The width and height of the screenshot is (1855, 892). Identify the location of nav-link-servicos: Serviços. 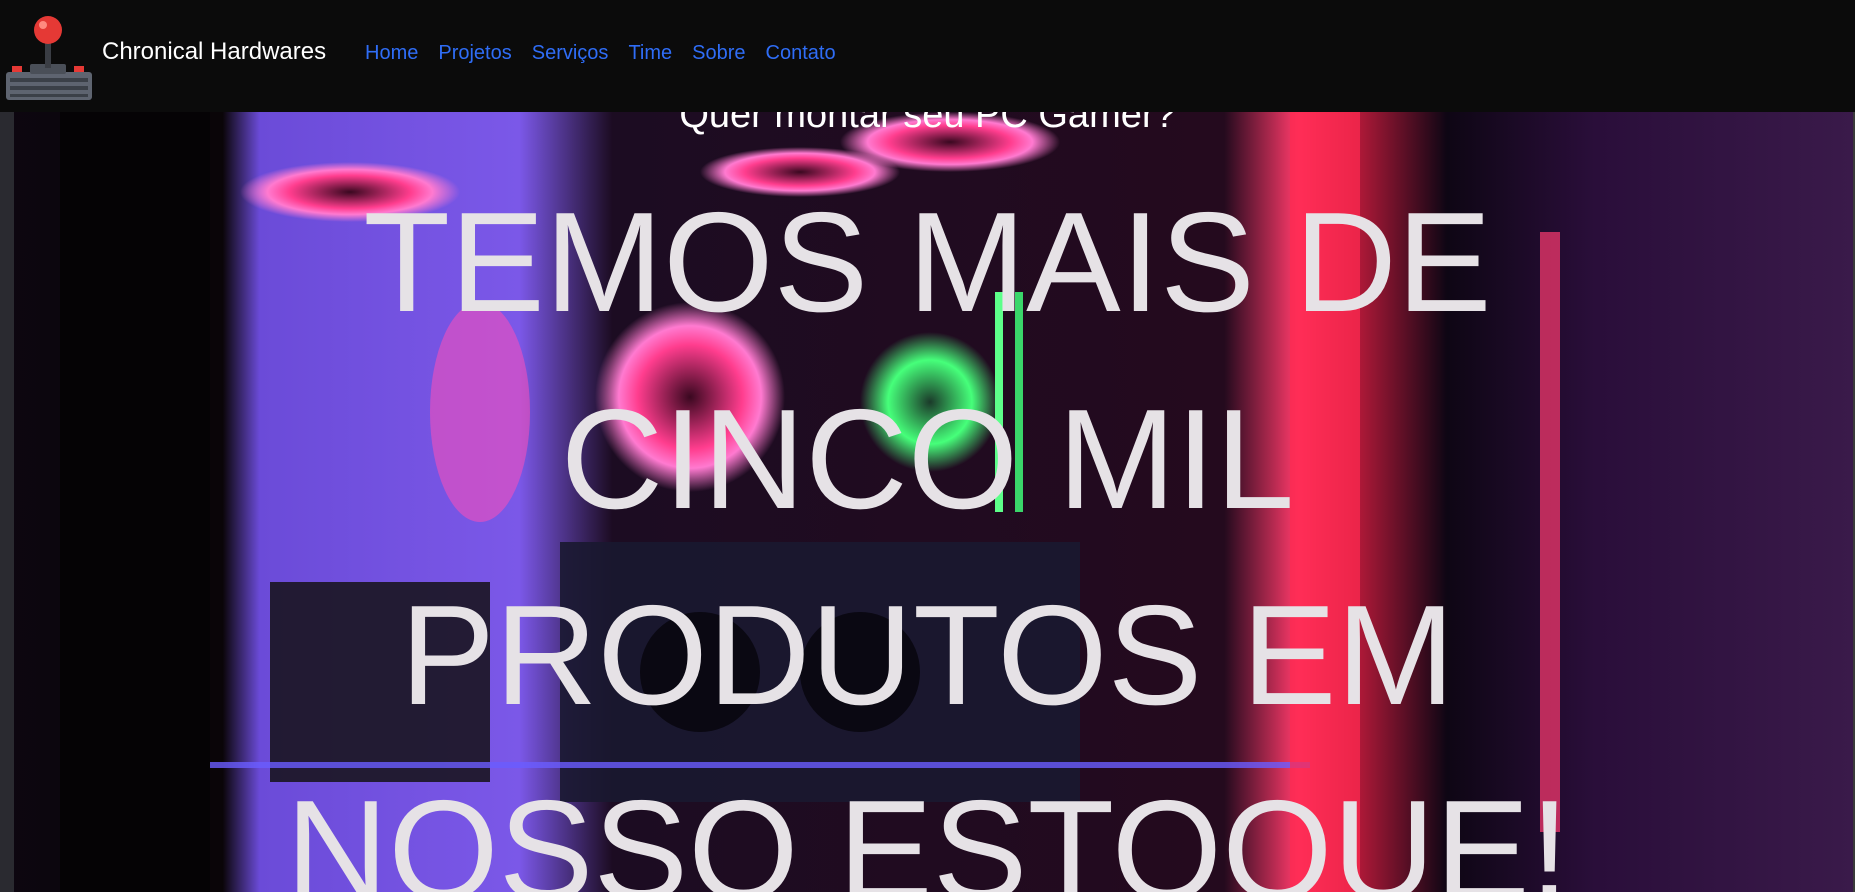
(570, 53).